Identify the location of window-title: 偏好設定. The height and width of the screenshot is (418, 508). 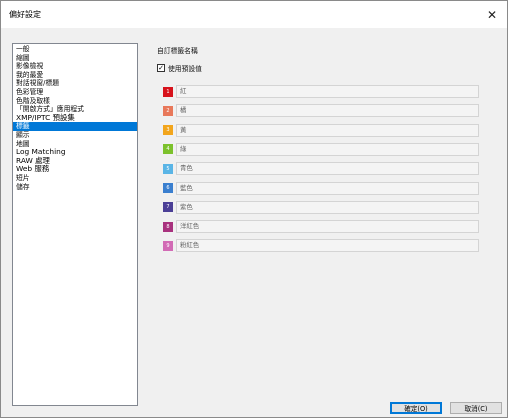
(25, 14).